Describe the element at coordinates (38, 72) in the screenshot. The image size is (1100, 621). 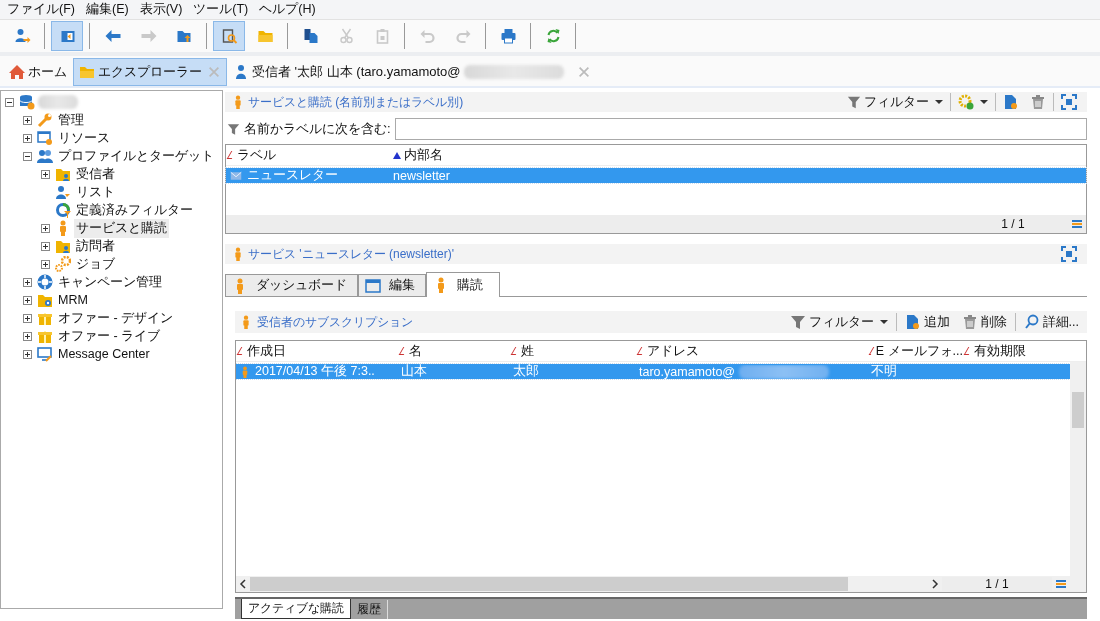
I see `tab: ホーム` at that location.